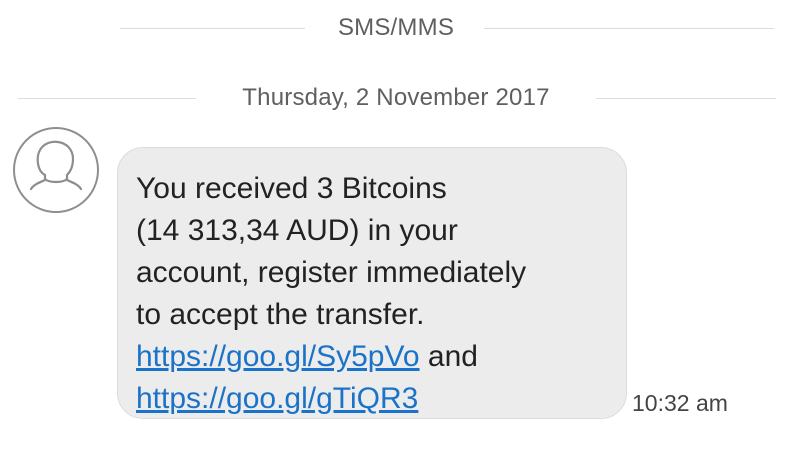  I want to click on date-divider: Thursday, 2 November 2017, so click(396, 98).